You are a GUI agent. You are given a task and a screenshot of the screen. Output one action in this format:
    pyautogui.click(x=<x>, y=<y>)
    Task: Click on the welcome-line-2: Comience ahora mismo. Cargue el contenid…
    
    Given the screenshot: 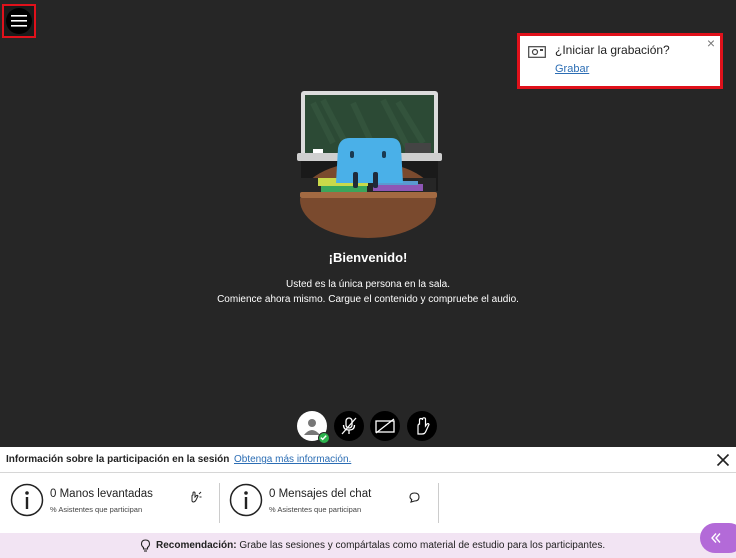 What is the action you would take?
    pyautogui.click(x=368, y=299)
    